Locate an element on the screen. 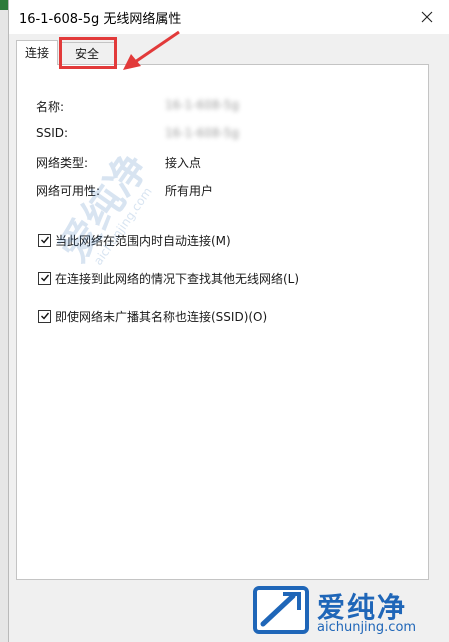 This screenshot has height=642, width=449. network-availability-value: 所有用户 is located at coordinates (189, 191).